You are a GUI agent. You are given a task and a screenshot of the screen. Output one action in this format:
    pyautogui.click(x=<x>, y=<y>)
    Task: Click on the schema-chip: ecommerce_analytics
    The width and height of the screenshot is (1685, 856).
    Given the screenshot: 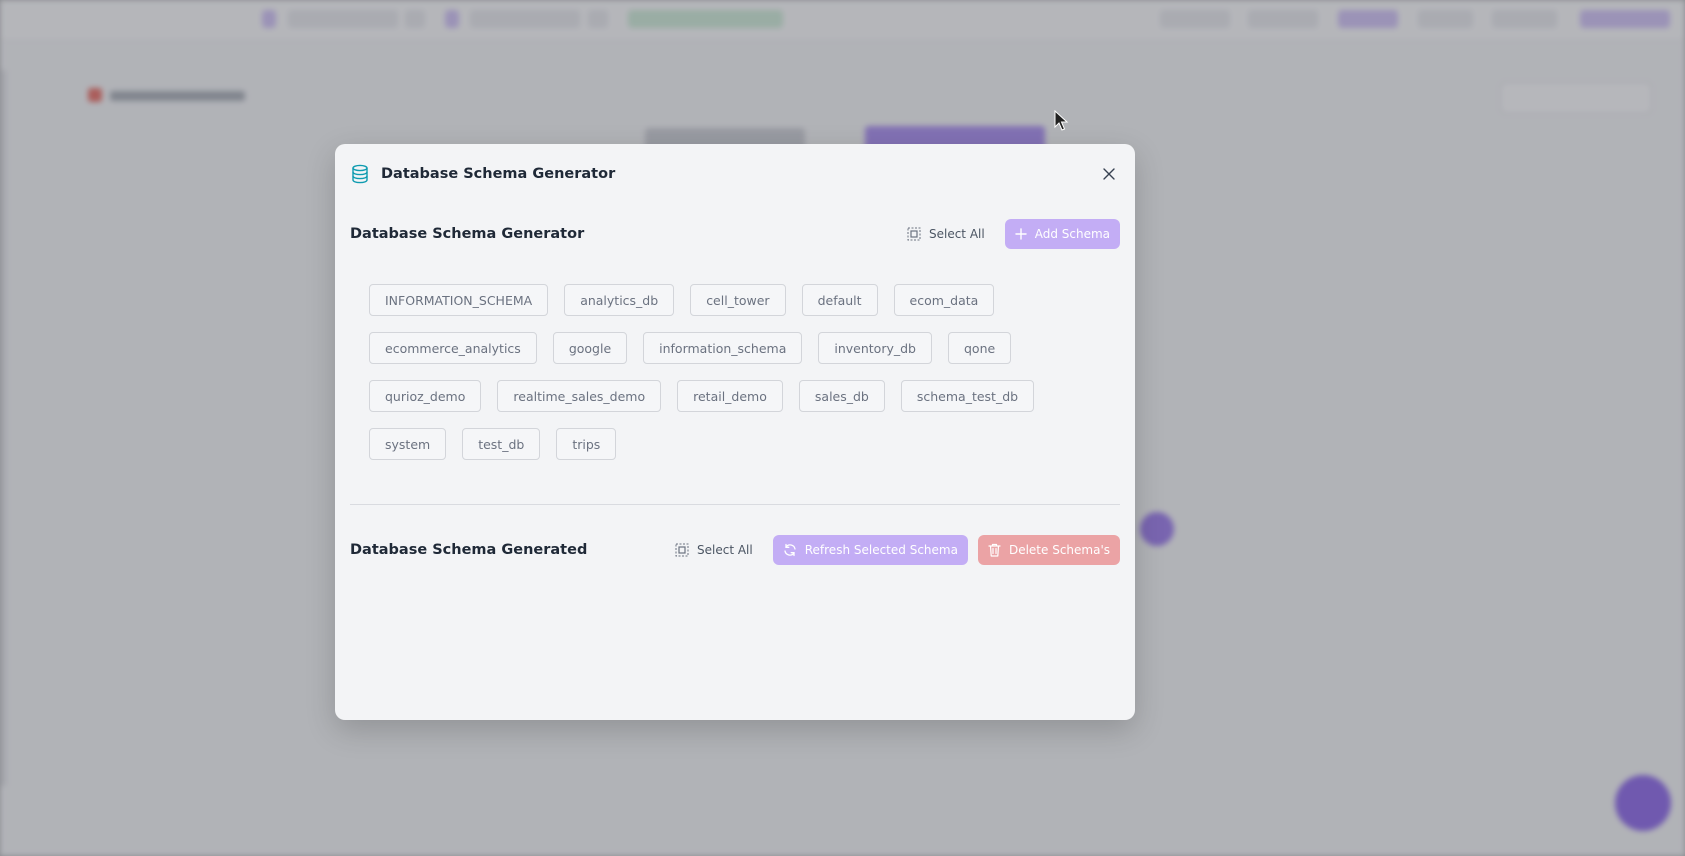 What is the action you would take?
    pyautogui.click(x=453, y=348)
    